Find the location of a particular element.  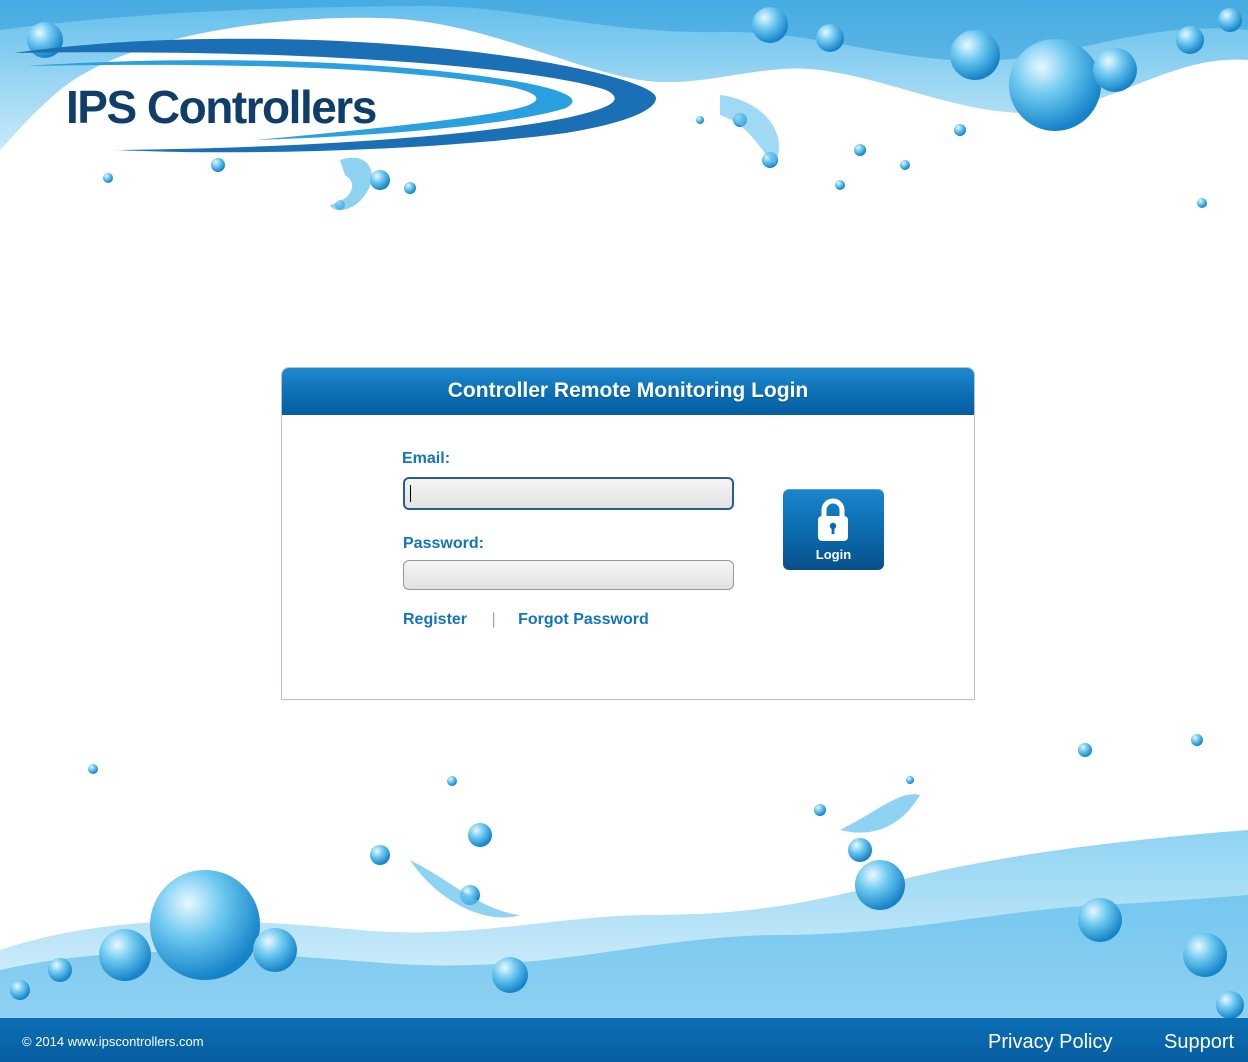

login-button-label: Login is located at coordinates (833, 554).